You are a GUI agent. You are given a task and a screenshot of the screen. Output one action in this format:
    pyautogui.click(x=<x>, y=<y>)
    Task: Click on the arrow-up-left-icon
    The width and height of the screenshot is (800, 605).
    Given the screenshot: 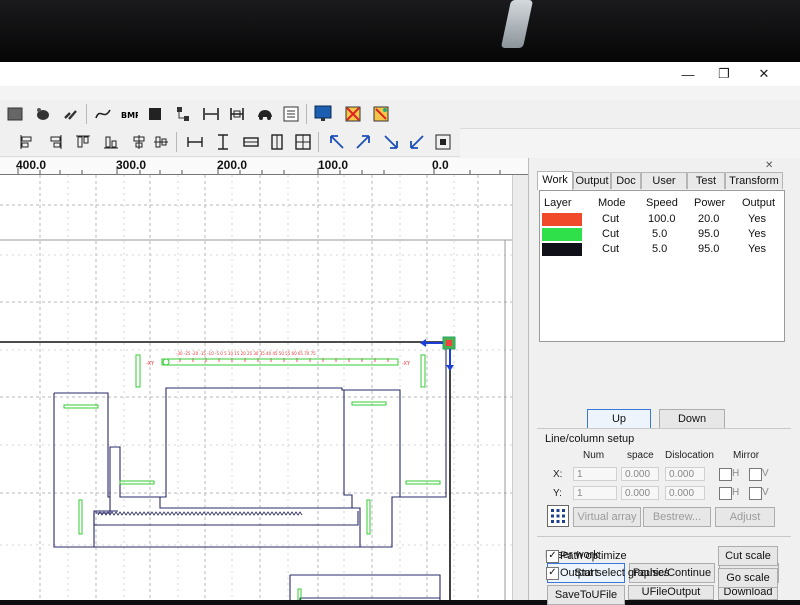 What is the action you would take?
    pyautogui.click(x=337, y=142)
    